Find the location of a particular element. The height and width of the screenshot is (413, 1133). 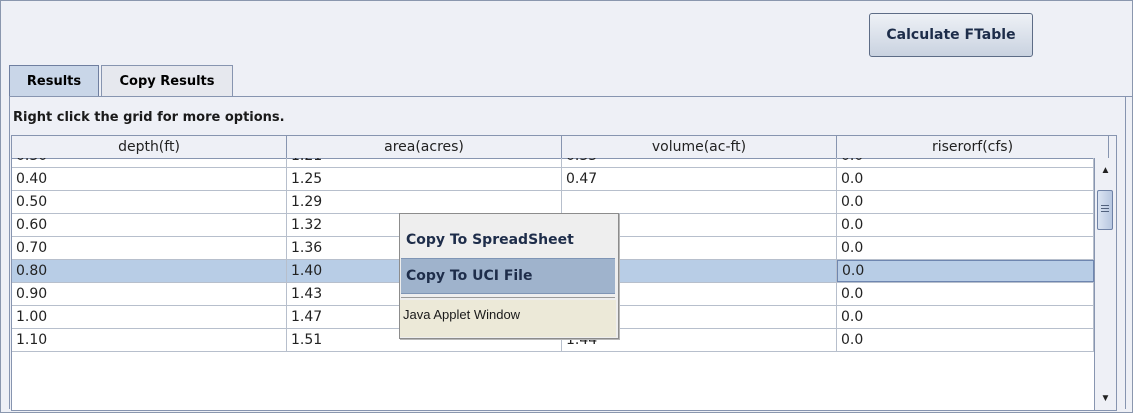

area-cell: 1.29 is located at coordinates (424, 202).